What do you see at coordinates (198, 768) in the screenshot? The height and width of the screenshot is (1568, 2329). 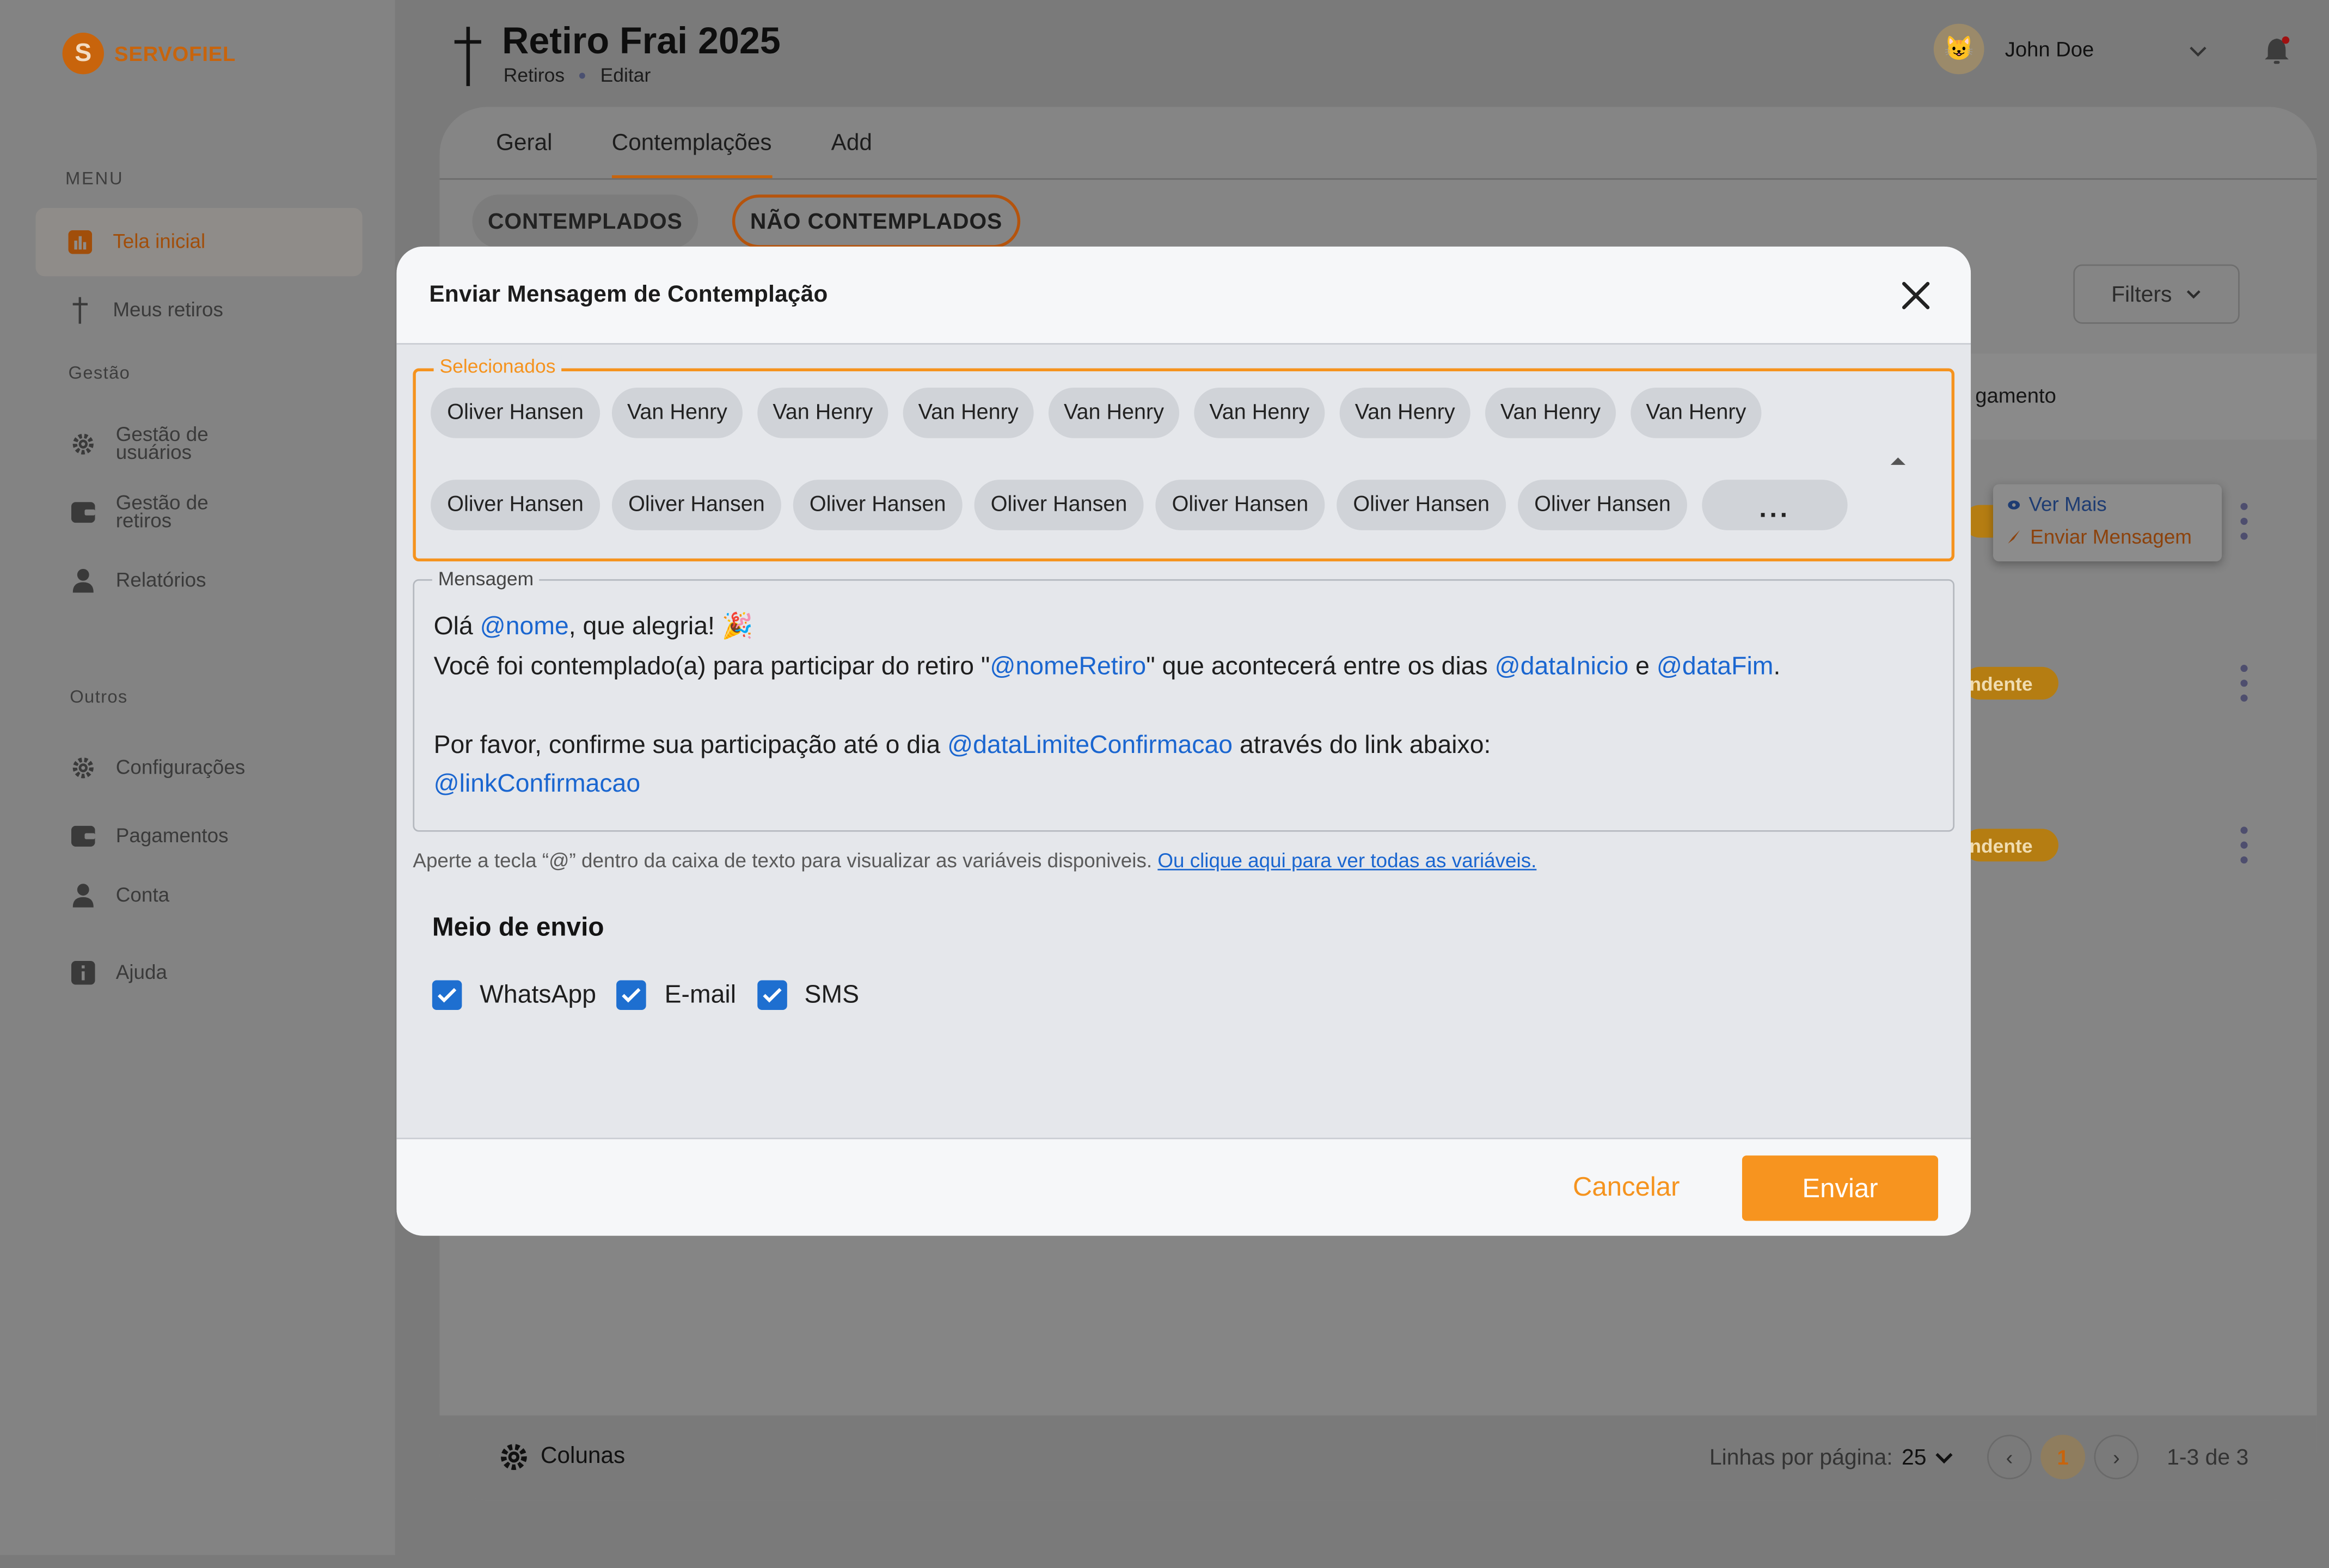 I see `sidebar-item-configuracoes: Configurações` at bounding box center [198, 768].